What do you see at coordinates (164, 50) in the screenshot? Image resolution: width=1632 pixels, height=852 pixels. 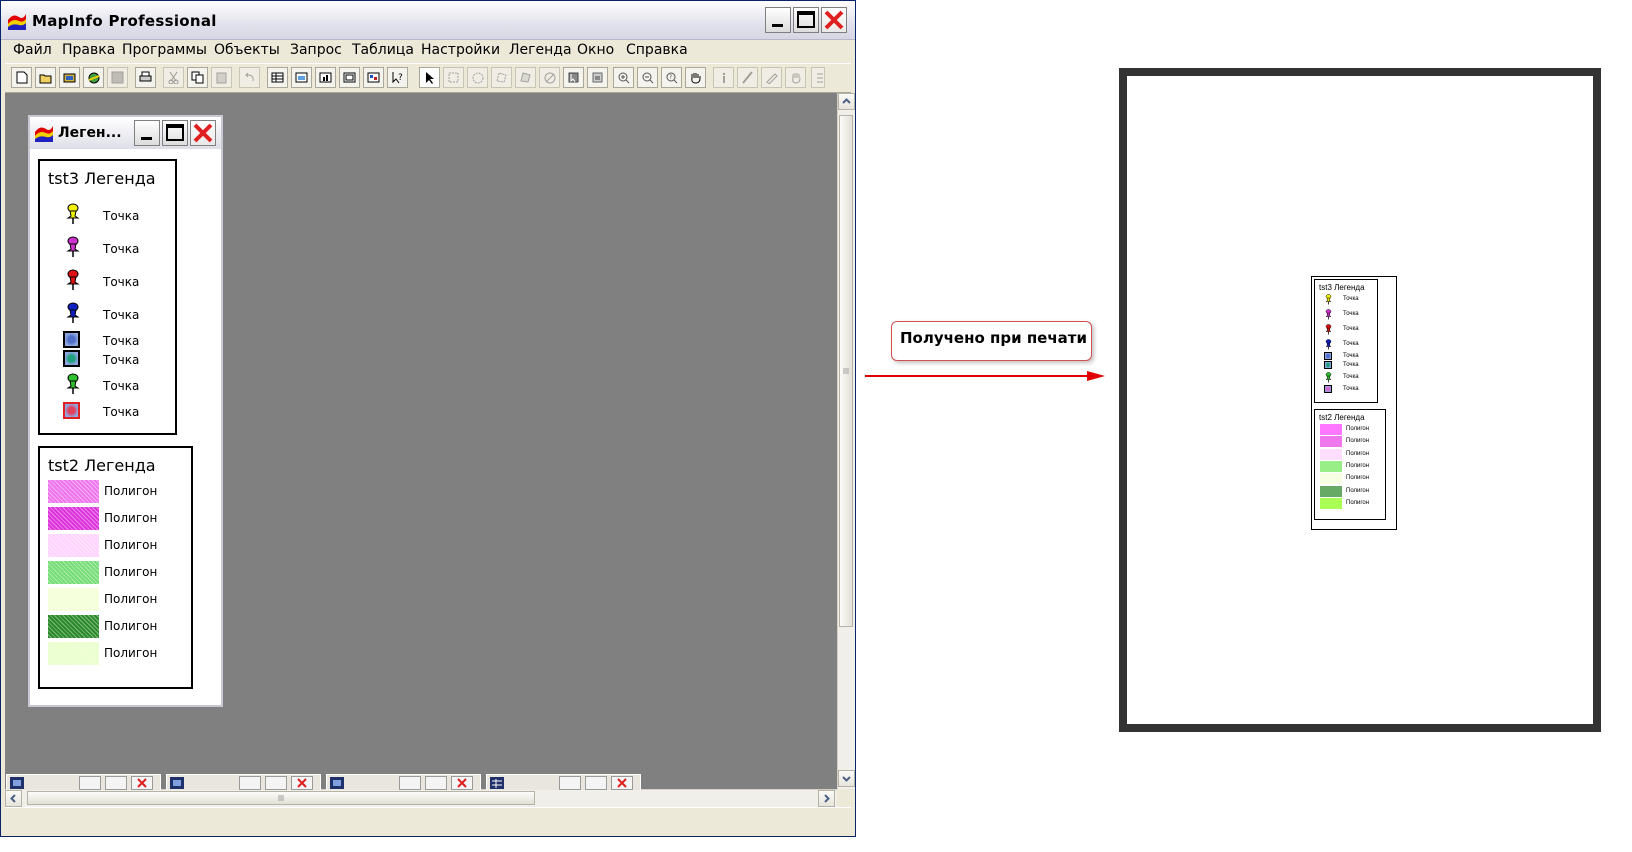 I see `menu-programs: Программы` at bounding box center [164, 50].